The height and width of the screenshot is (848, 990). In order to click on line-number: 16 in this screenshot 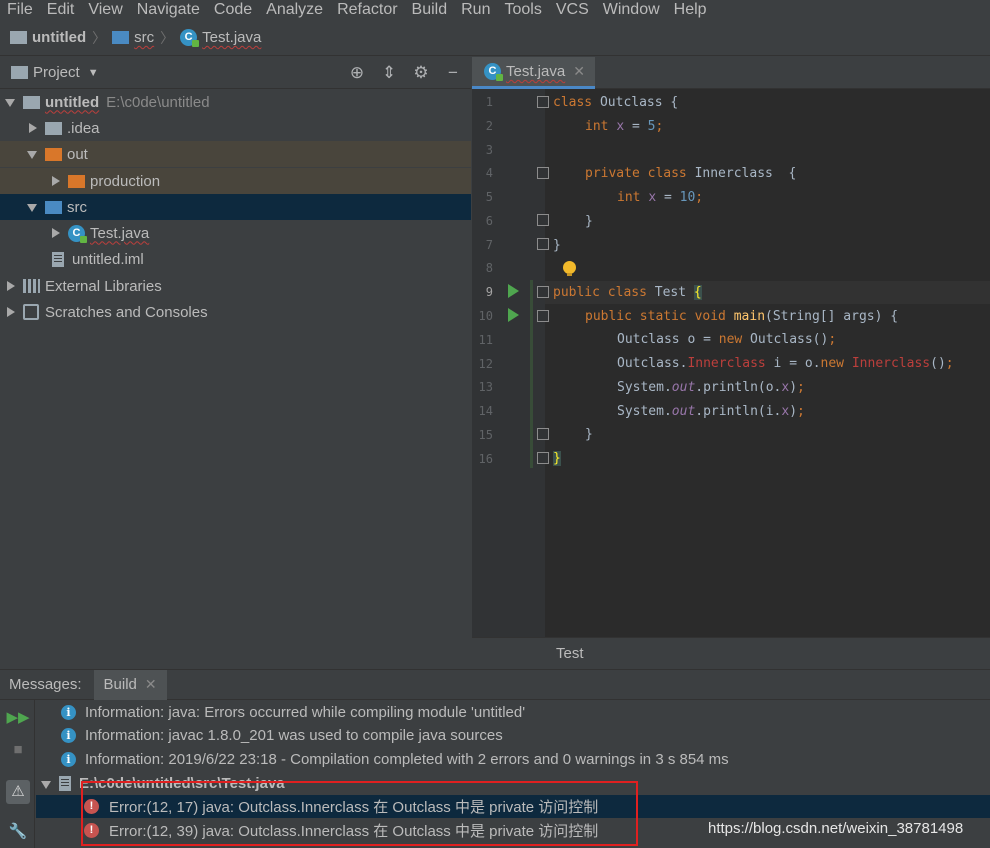, I will do `click(485, 459)`.